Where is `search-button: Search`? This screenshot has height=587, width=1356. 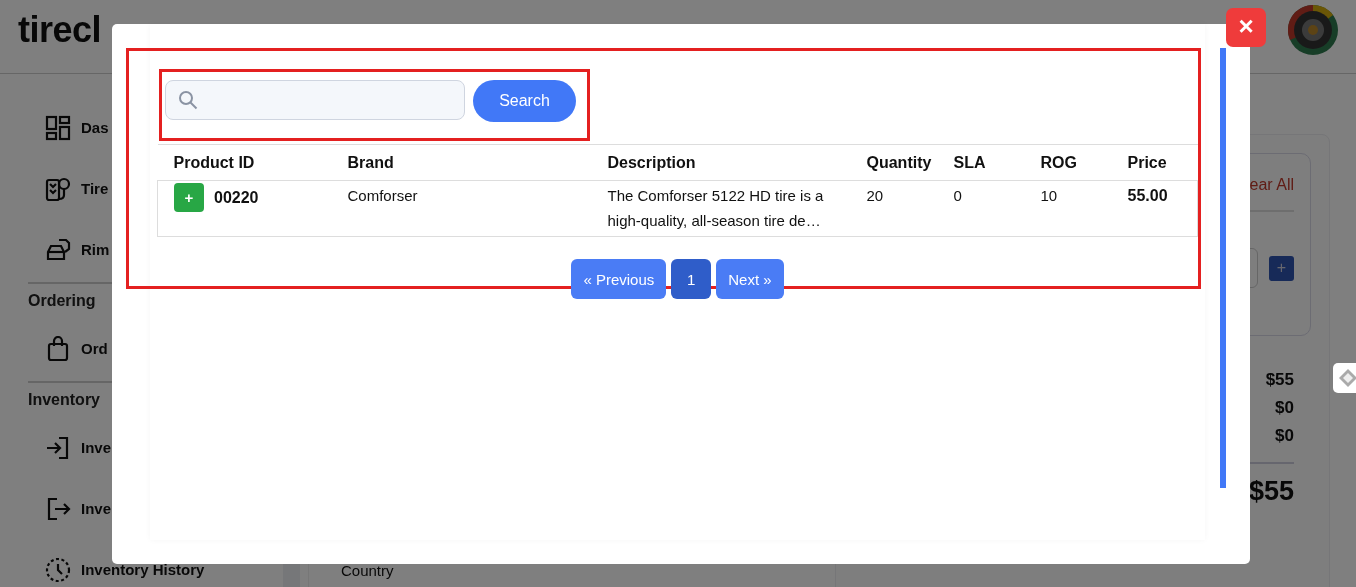
search-button: Search is located at coordinates (524, 101).